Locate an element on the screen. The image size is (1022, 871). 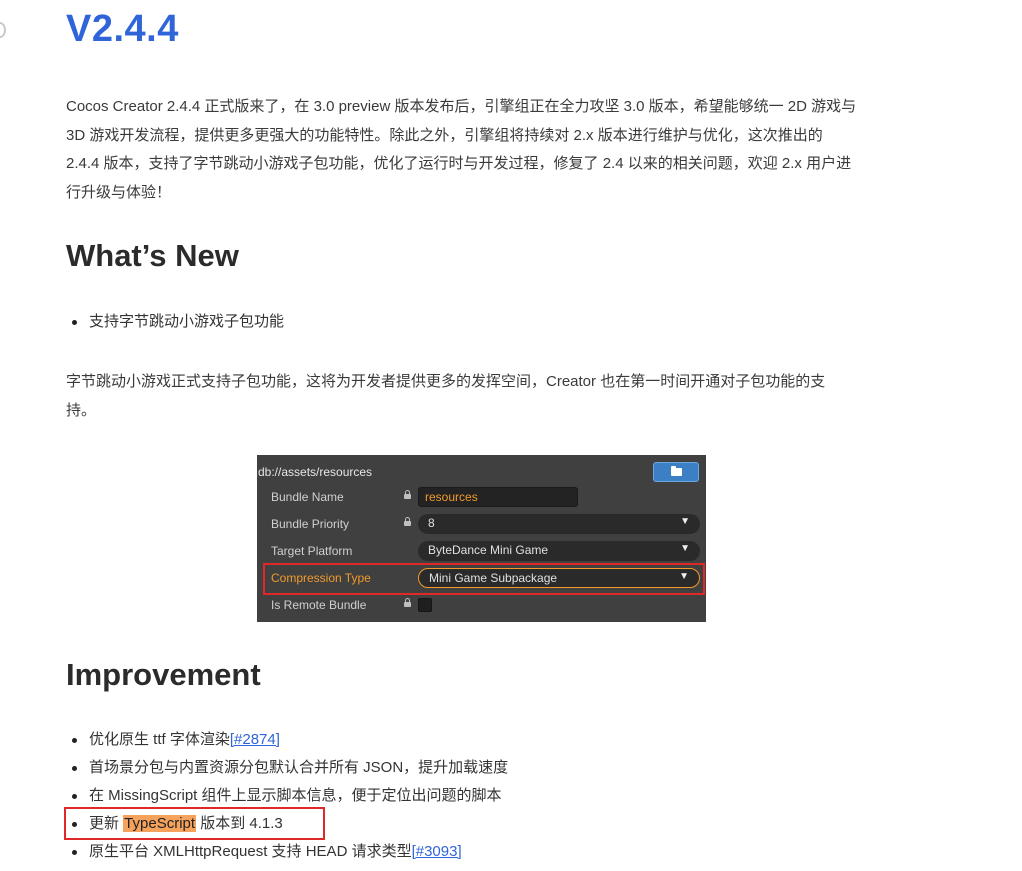
select-value: Mini Game Subpackage is located at coordinates (493, 578).